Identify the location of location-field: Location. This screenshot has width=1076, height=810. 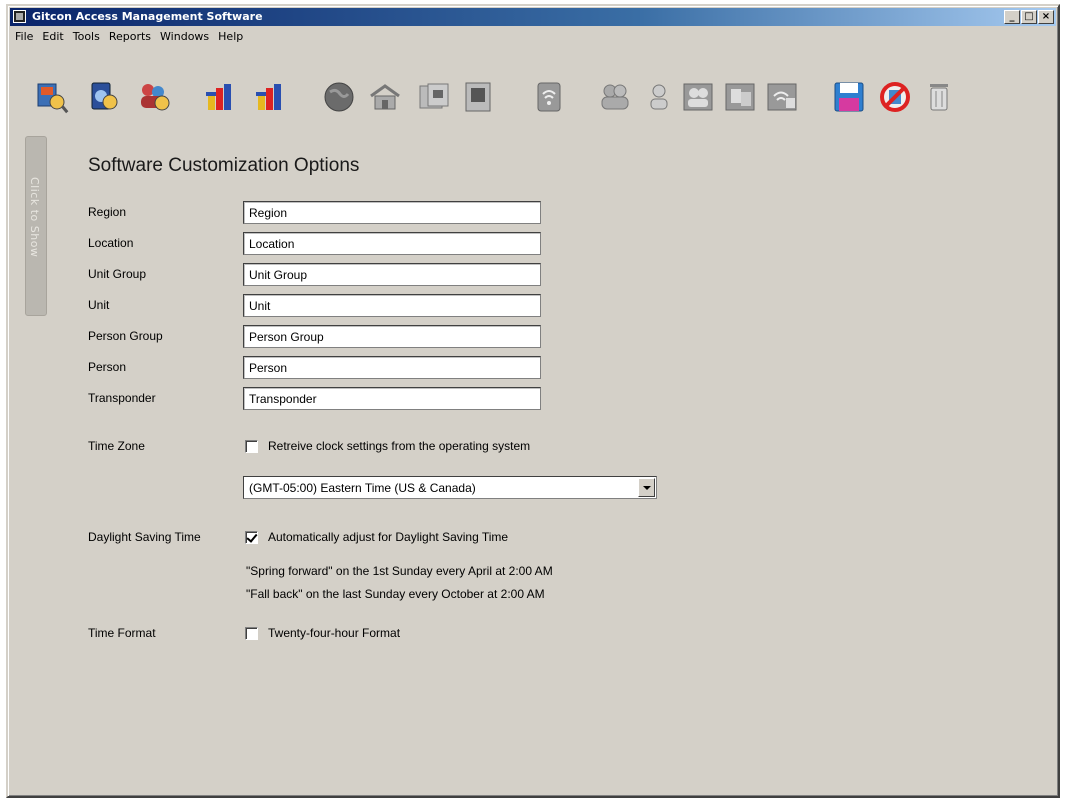
(392, 243).